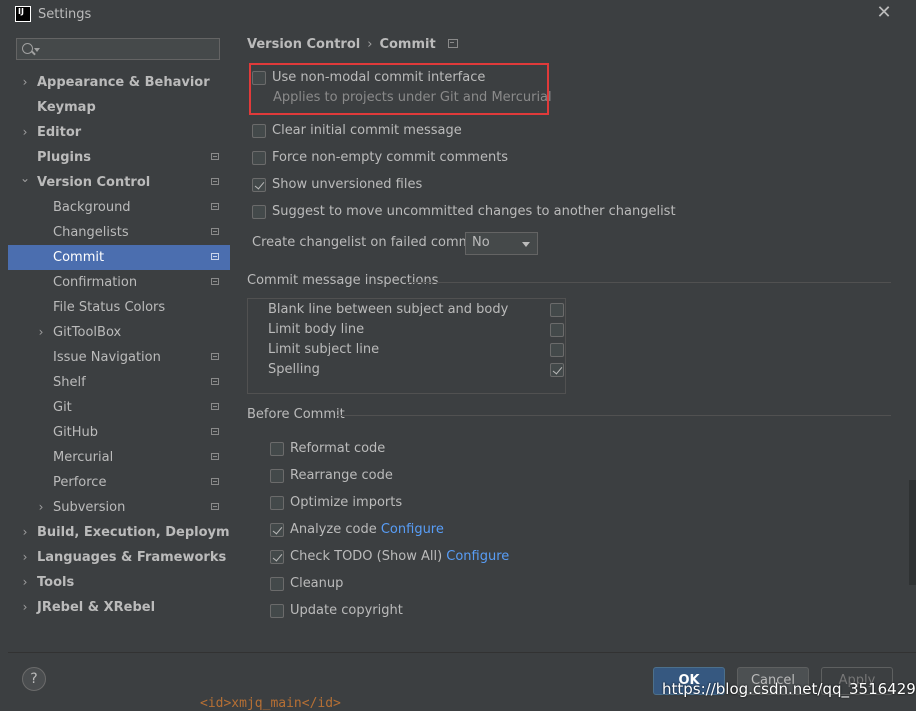  What do you see at coordinates (390, 157) in the screenshot?
I see `checkbox-label: Force non-empty commit comments` at bounding box center [390, 157].